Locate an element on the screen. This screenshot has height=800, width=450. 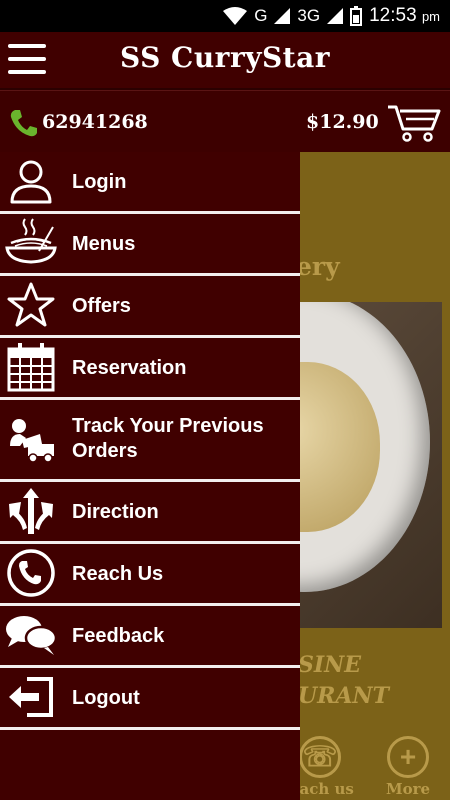
drawer-item-login: Login is located at coordinates (150, 183).